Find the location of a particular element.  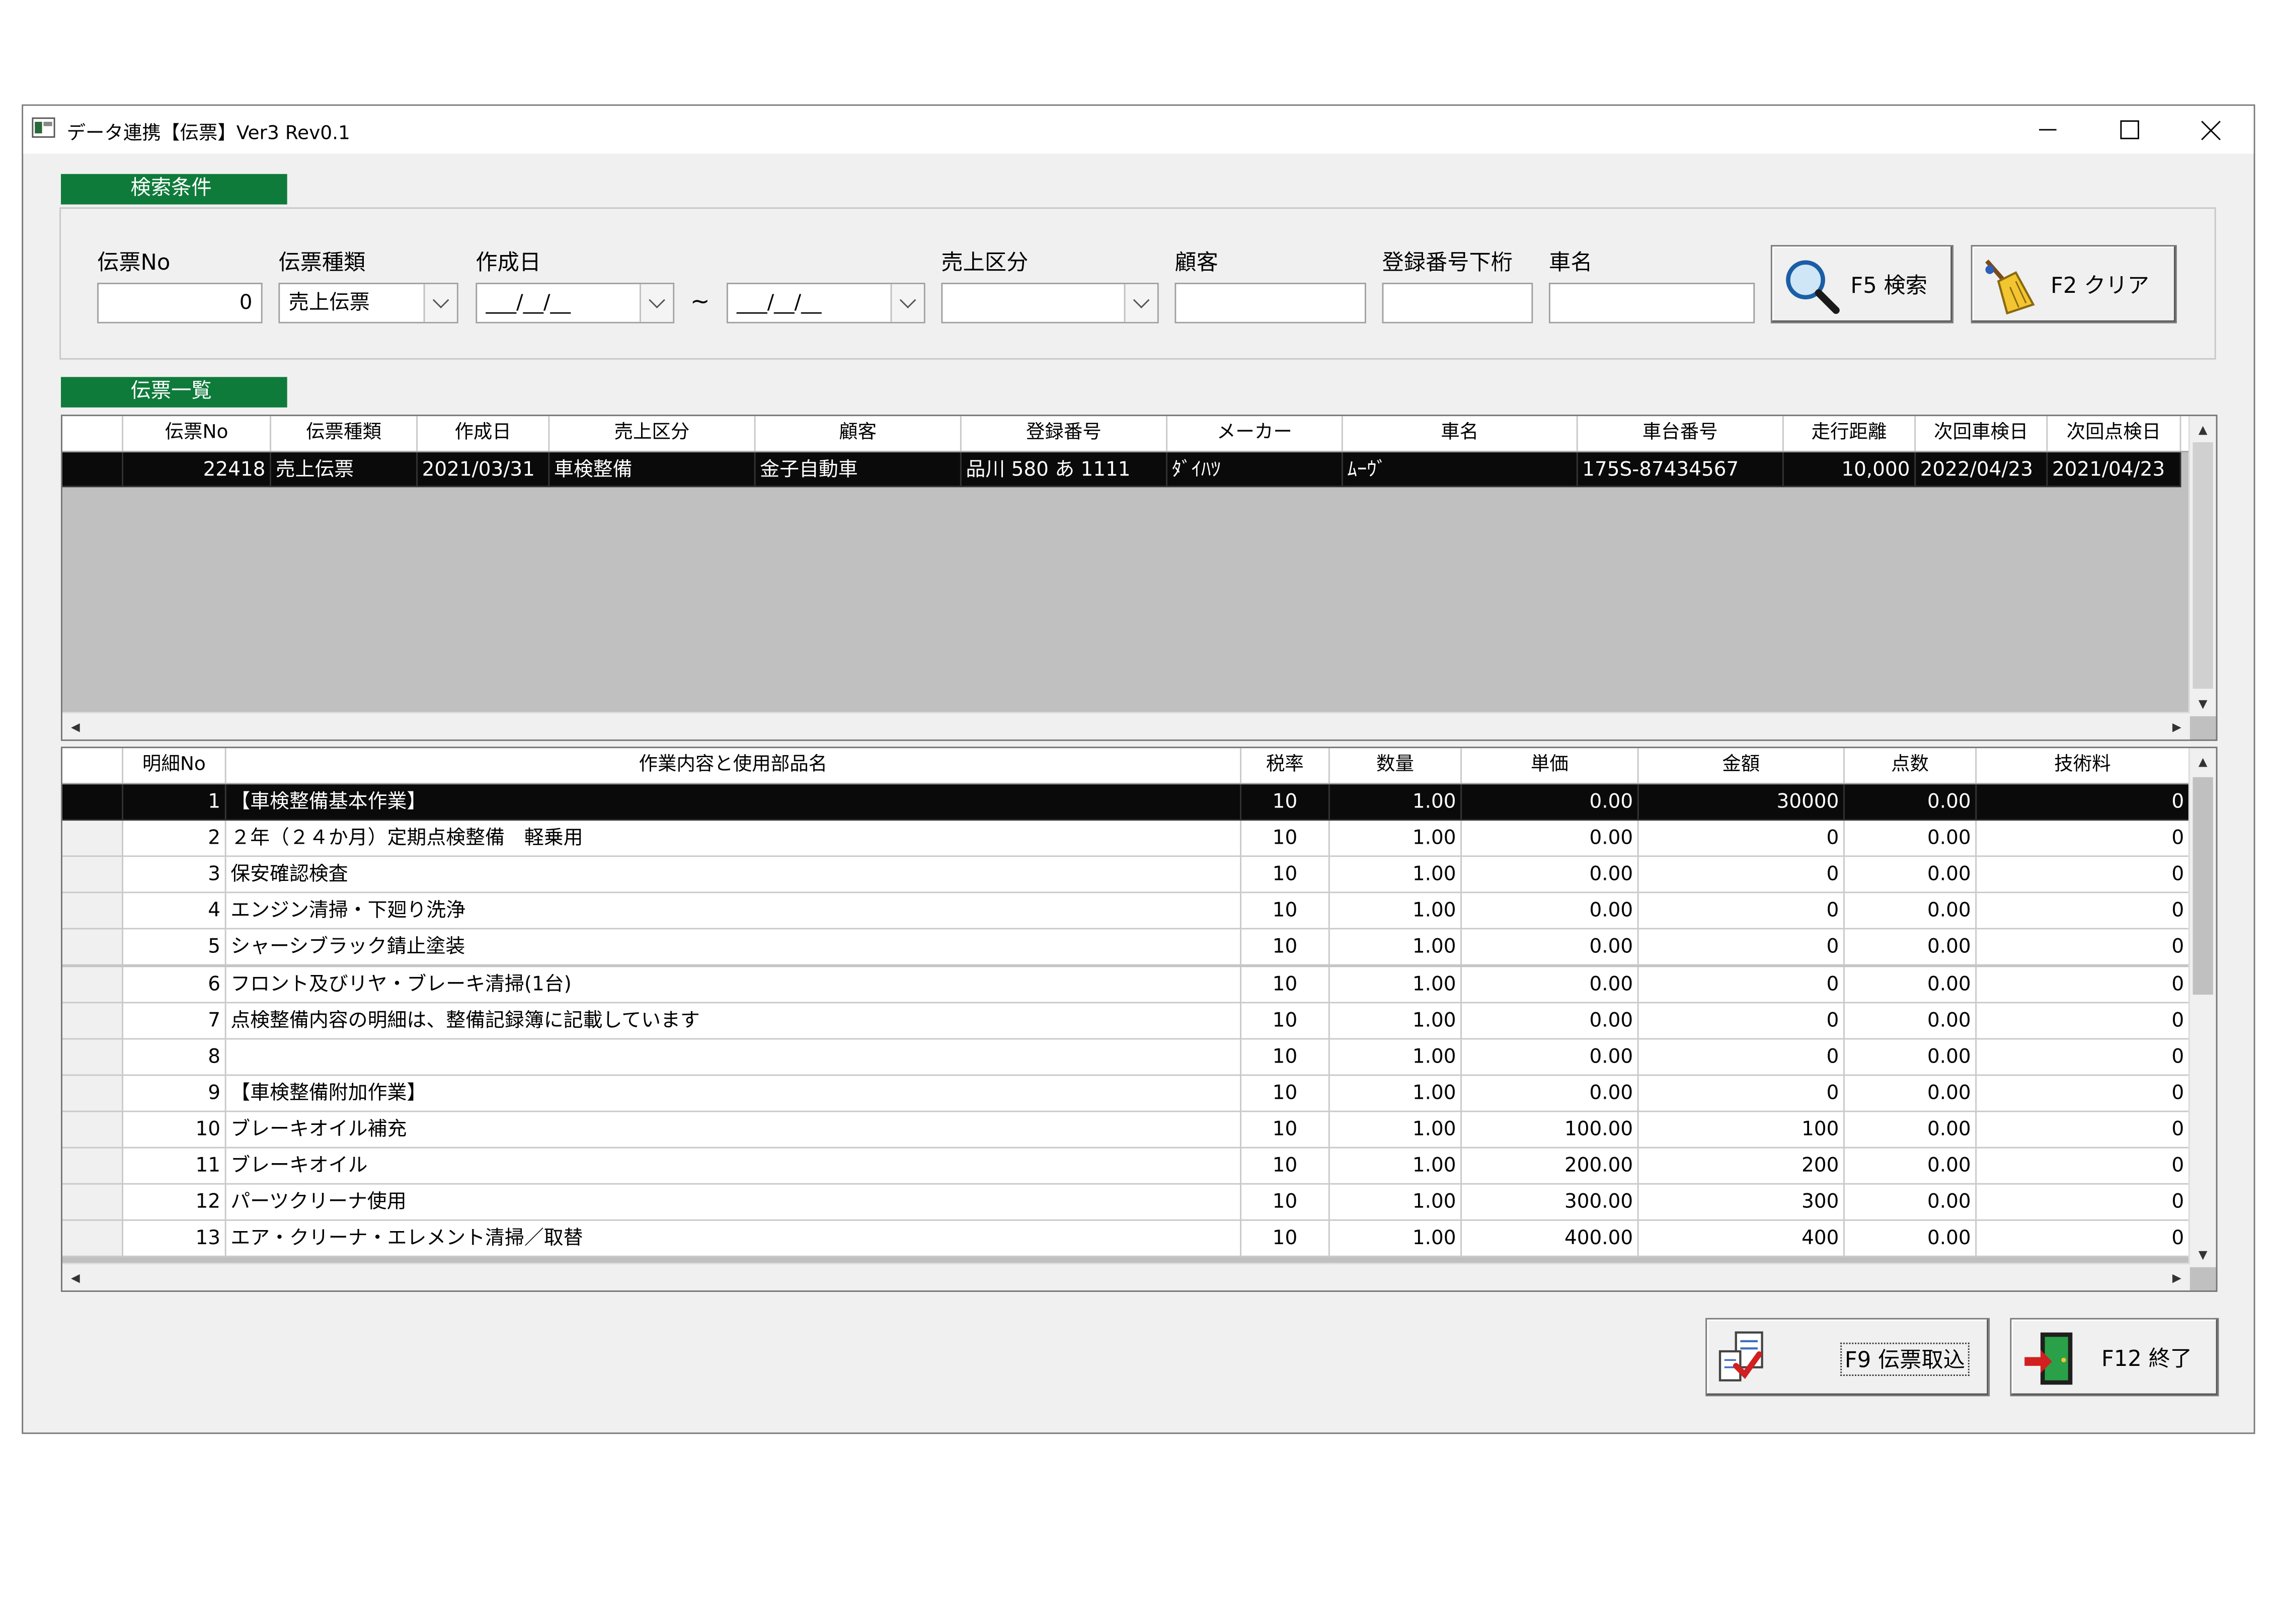

cell-detail-no: 8 is located at coordinates (174, 1057).